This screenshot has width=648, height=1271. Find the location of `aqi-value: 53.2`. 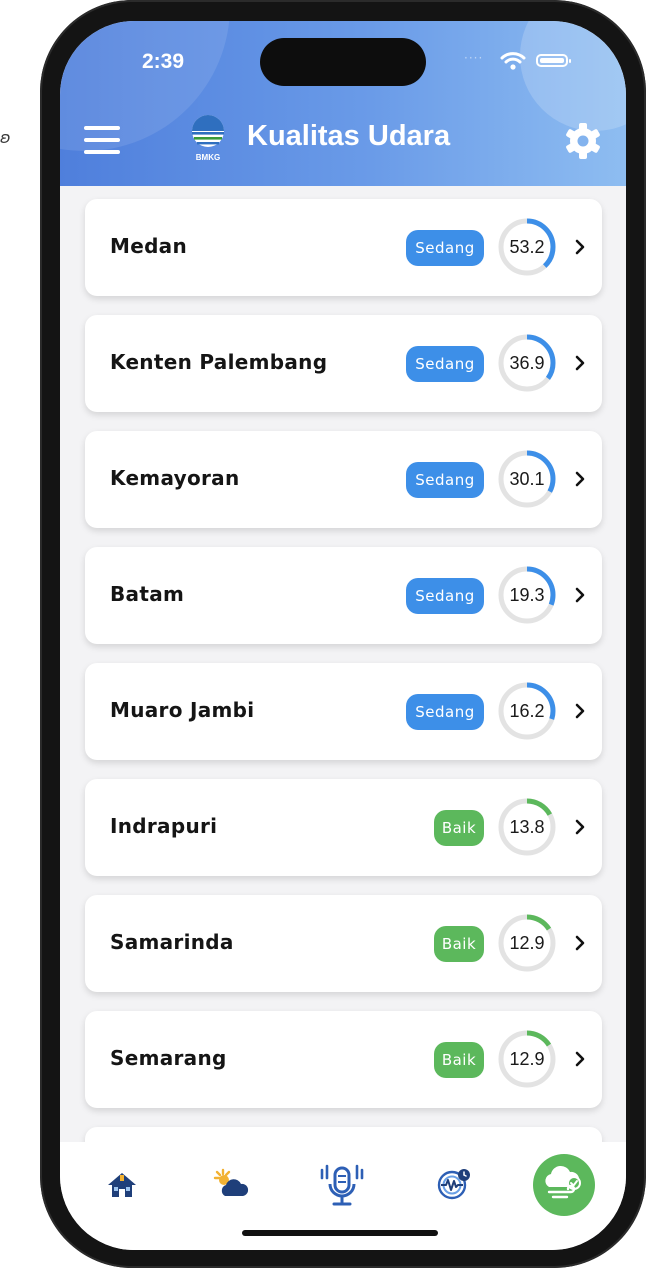

aqi-value: 53.2 is located at coordinates (527, 247).